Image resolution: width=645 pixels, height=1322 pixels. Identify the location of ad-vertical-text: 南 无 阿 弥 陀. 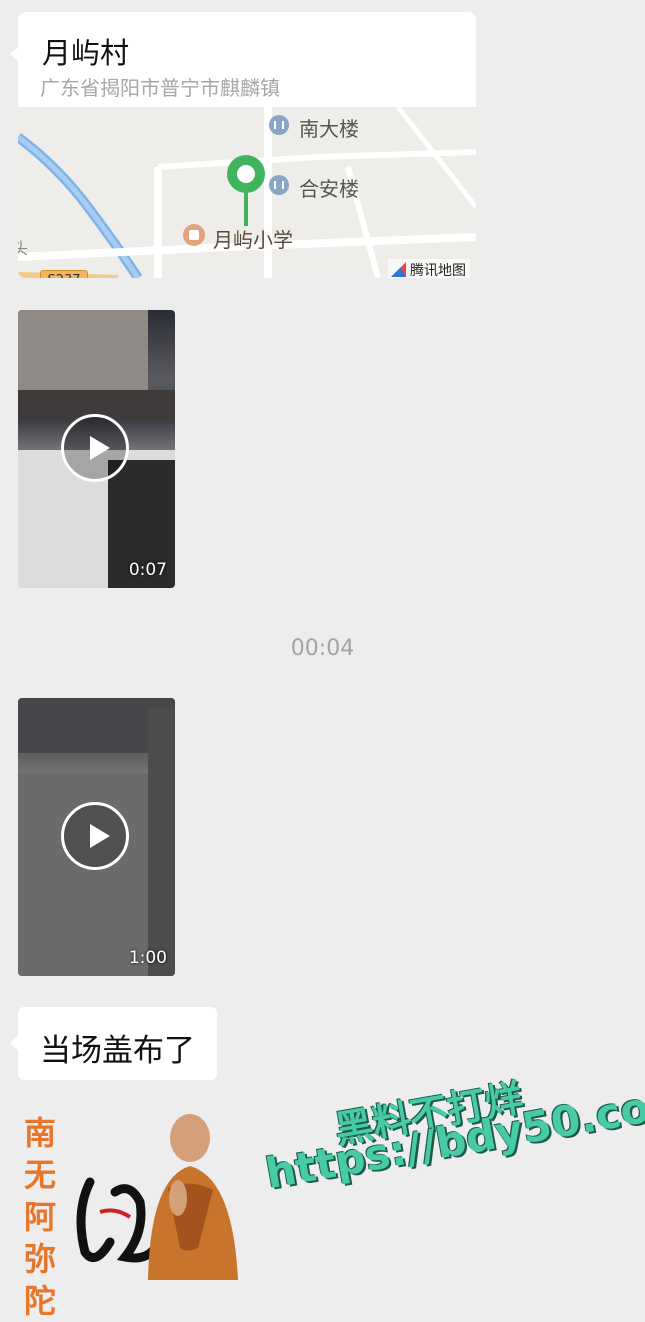
(44, 1217).